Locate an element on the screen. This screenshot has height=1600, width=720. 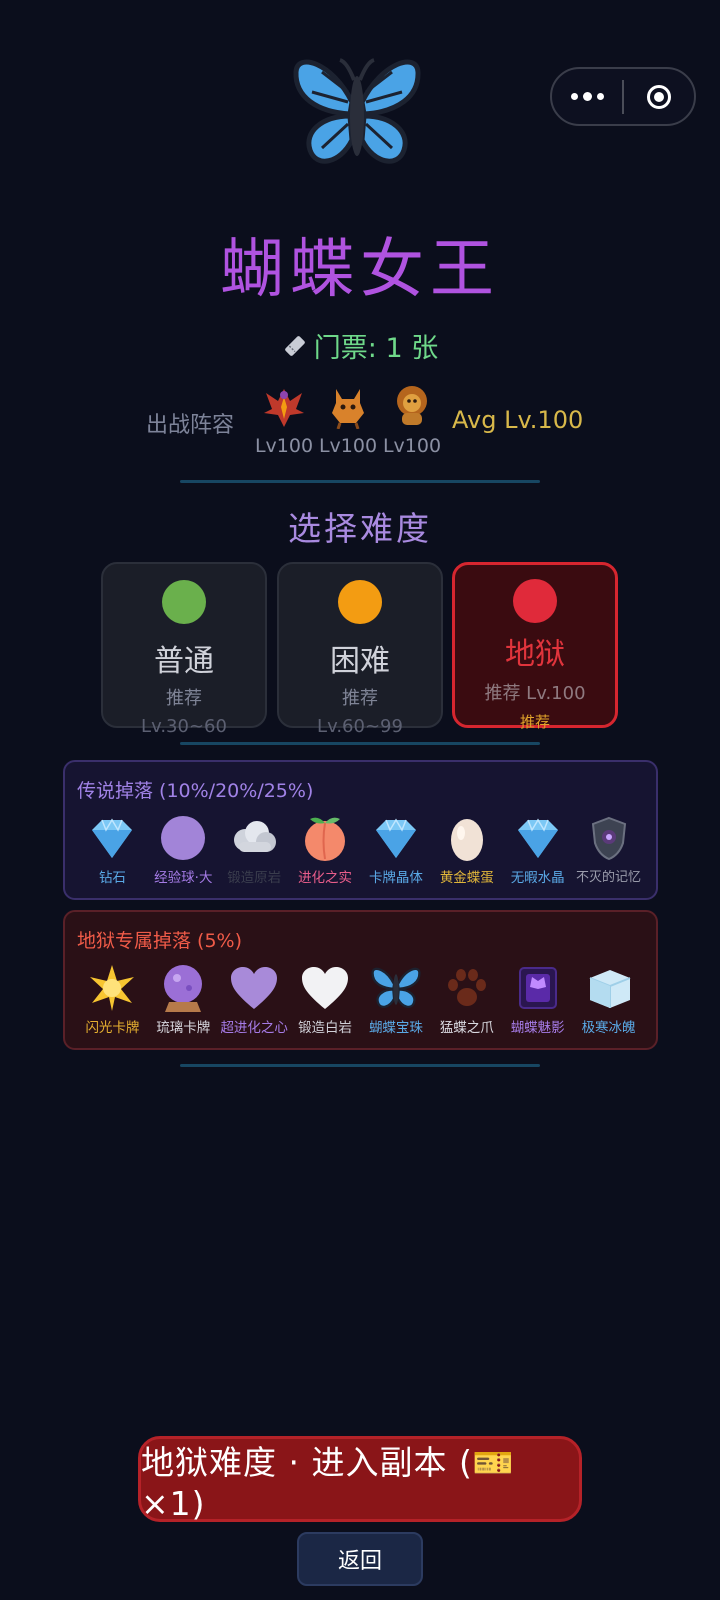
difficulty-hell-card: 地狱 推荐 Lv.100 推荐 is located at coordinates (535, 646).